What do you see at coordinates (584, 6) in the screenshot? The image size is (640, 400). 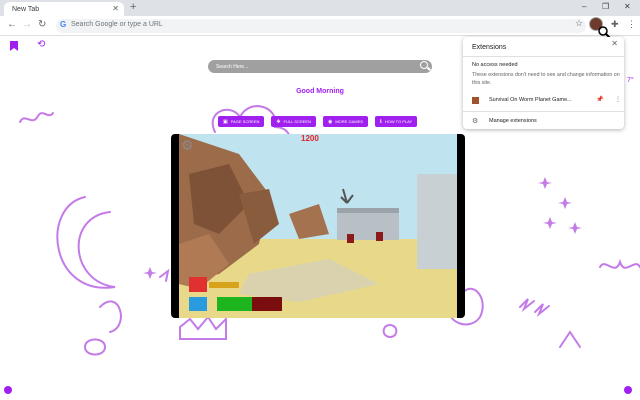 I see `minimize-button: –` at bounding box center [584, 6].